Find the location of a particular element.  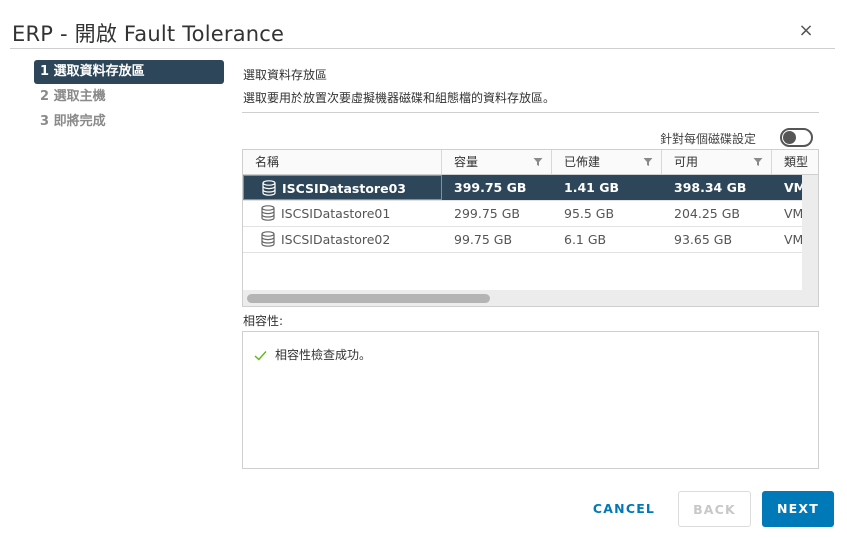

cancel-button: CANCEL is located at coordinates (624, 509).